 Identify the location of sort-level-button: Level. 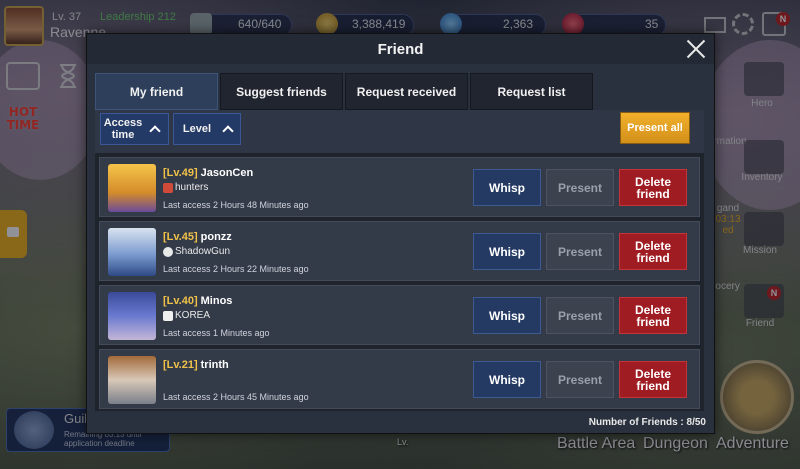
(207, 129).